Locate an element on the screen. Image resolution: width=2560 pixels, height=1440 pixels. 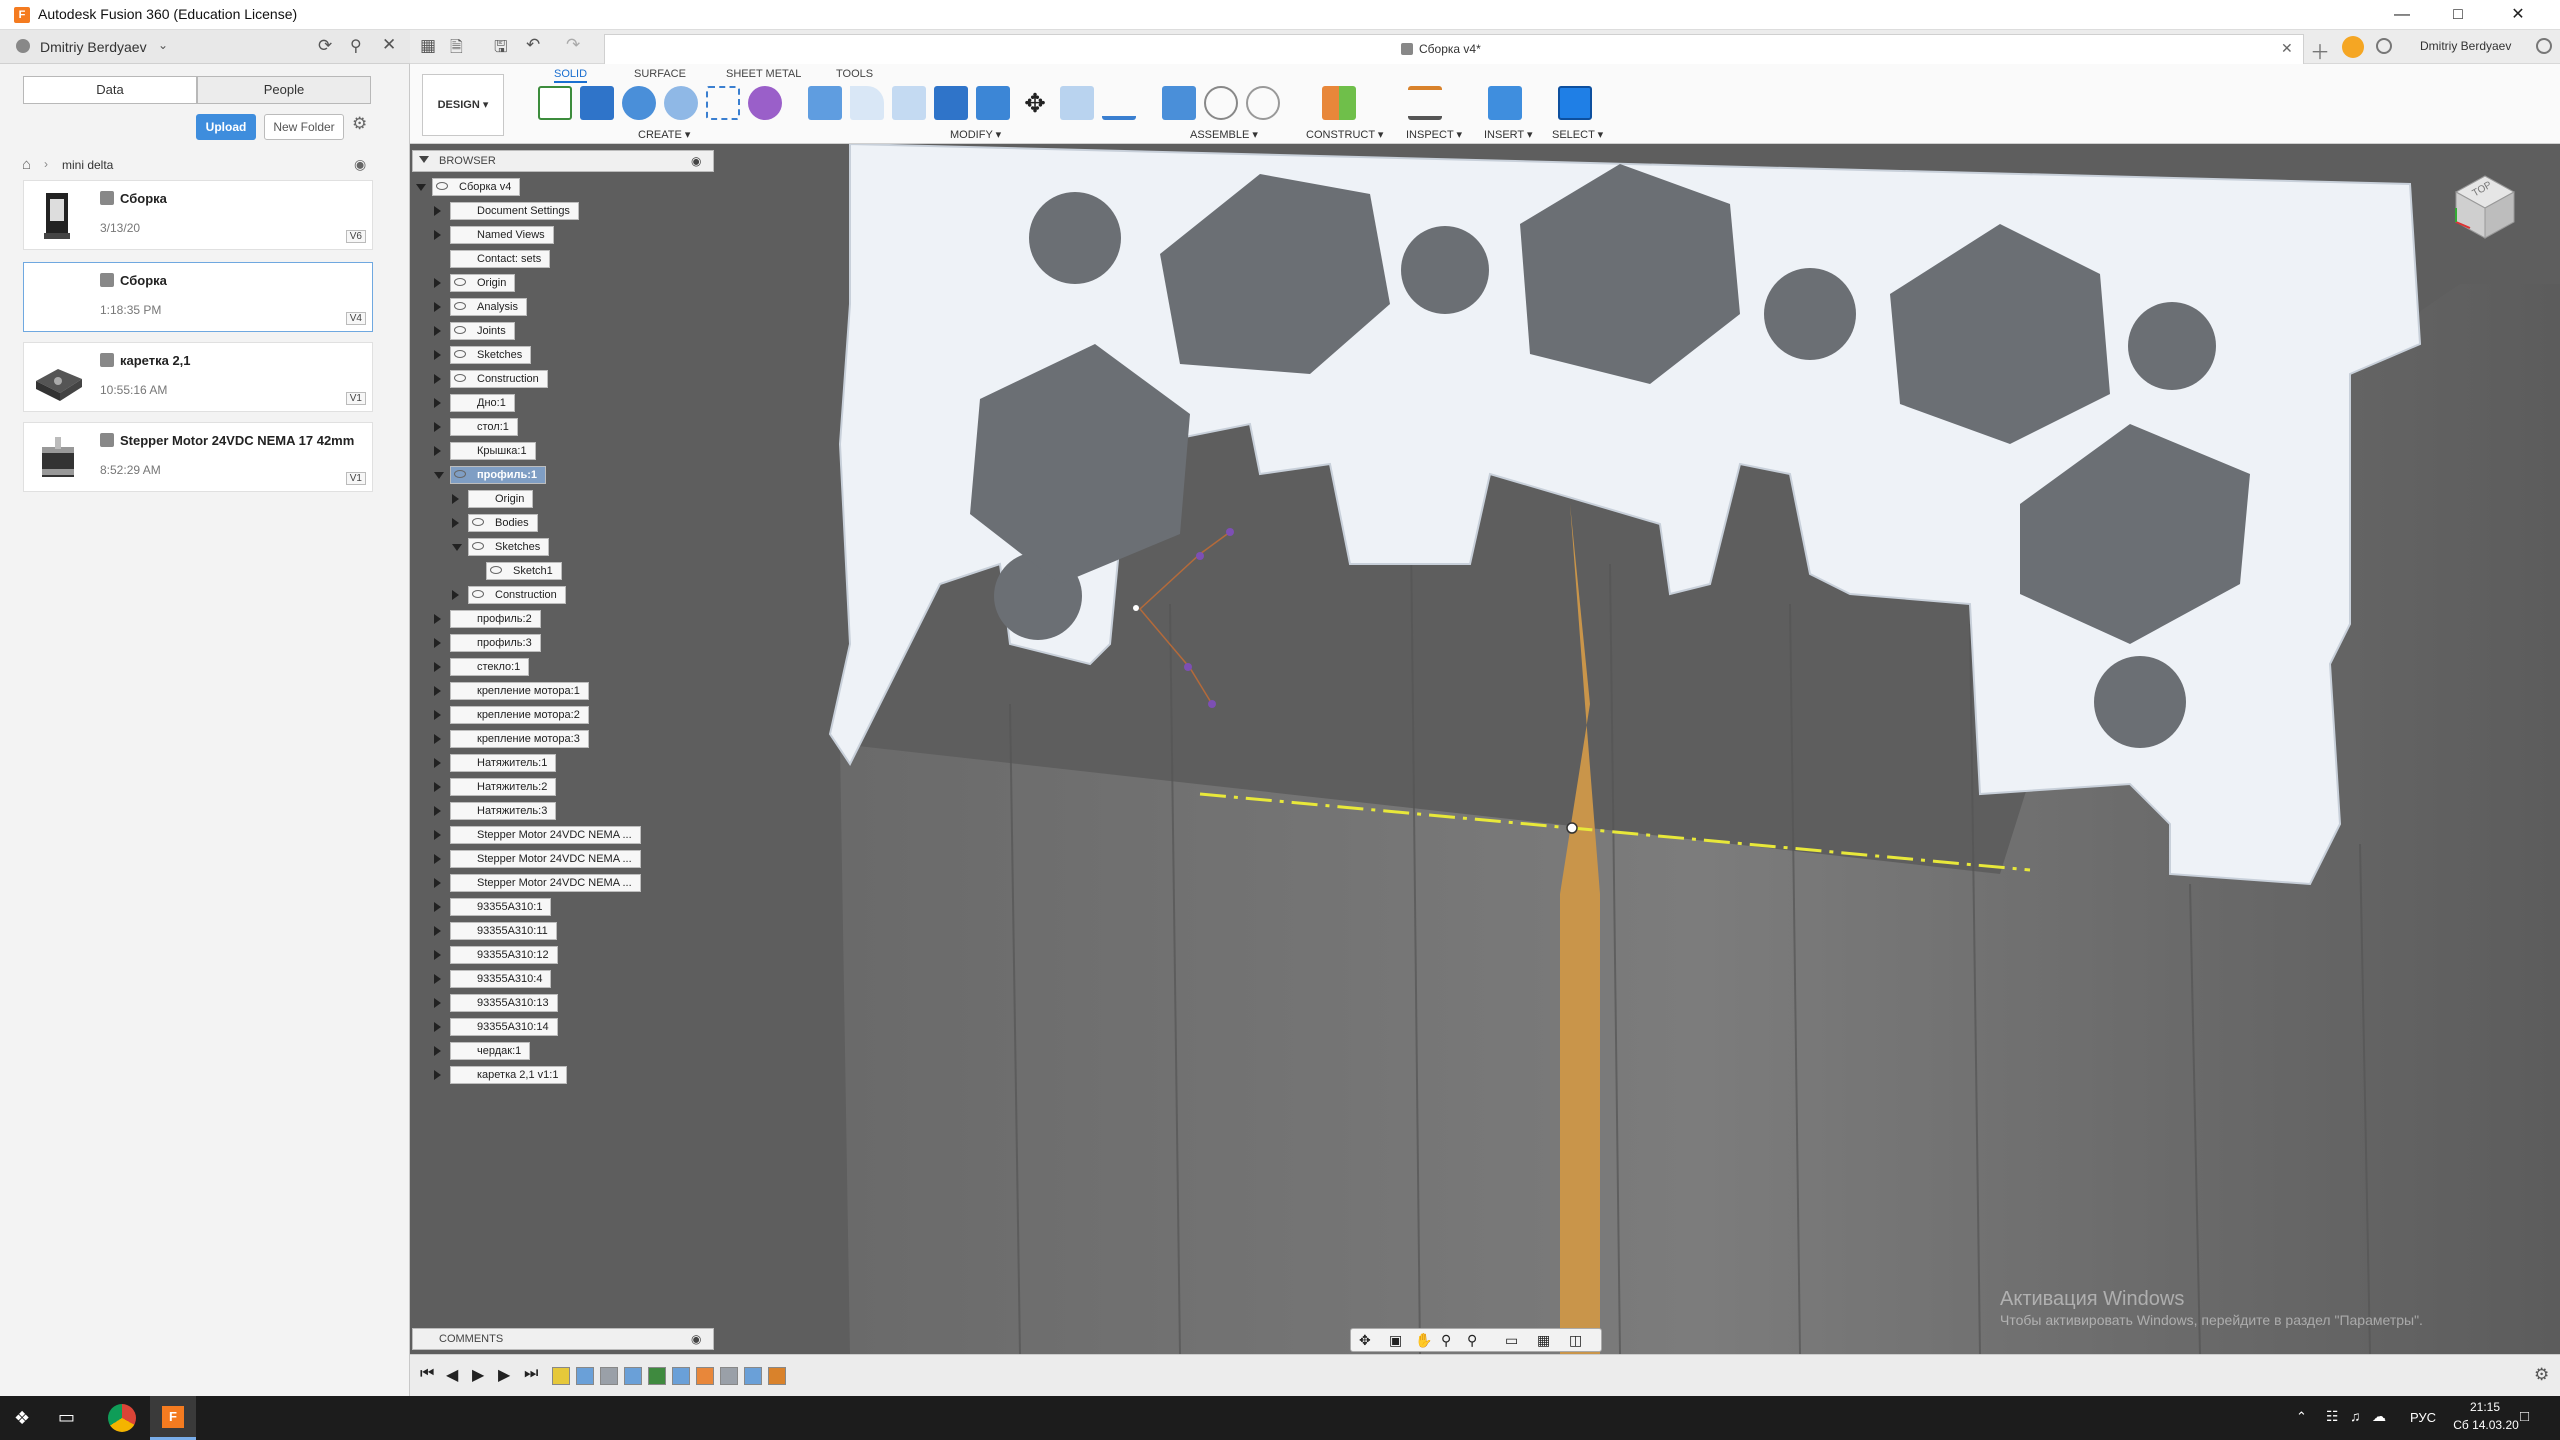
tab-solid: SOLID is located at coordinates (571, 75).